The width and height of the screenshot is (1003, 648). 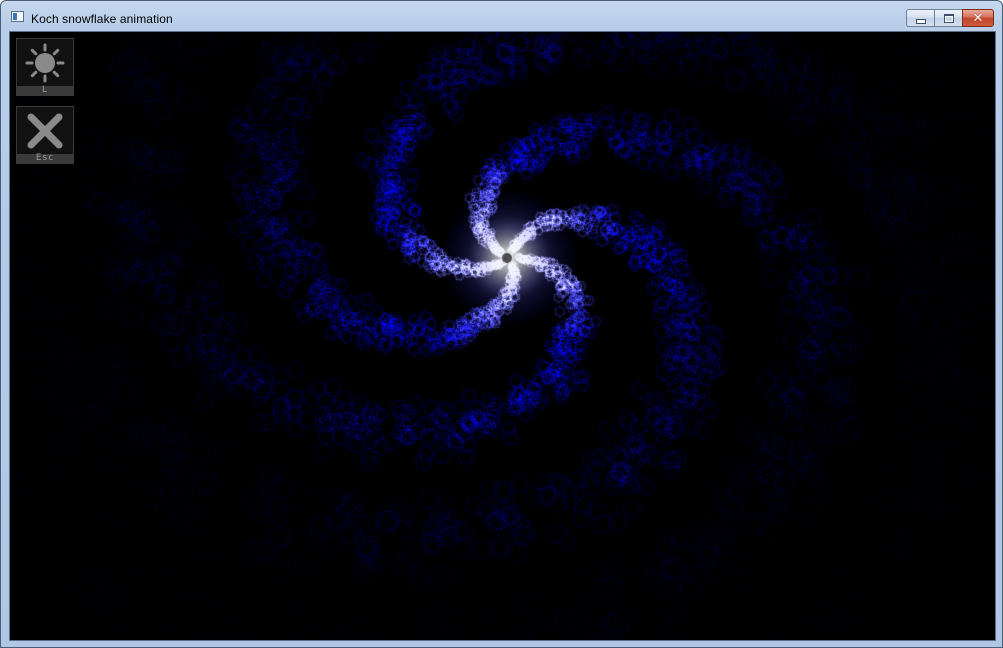 I want to click on exit-key-label: Esc, so click(x=45, y=158).